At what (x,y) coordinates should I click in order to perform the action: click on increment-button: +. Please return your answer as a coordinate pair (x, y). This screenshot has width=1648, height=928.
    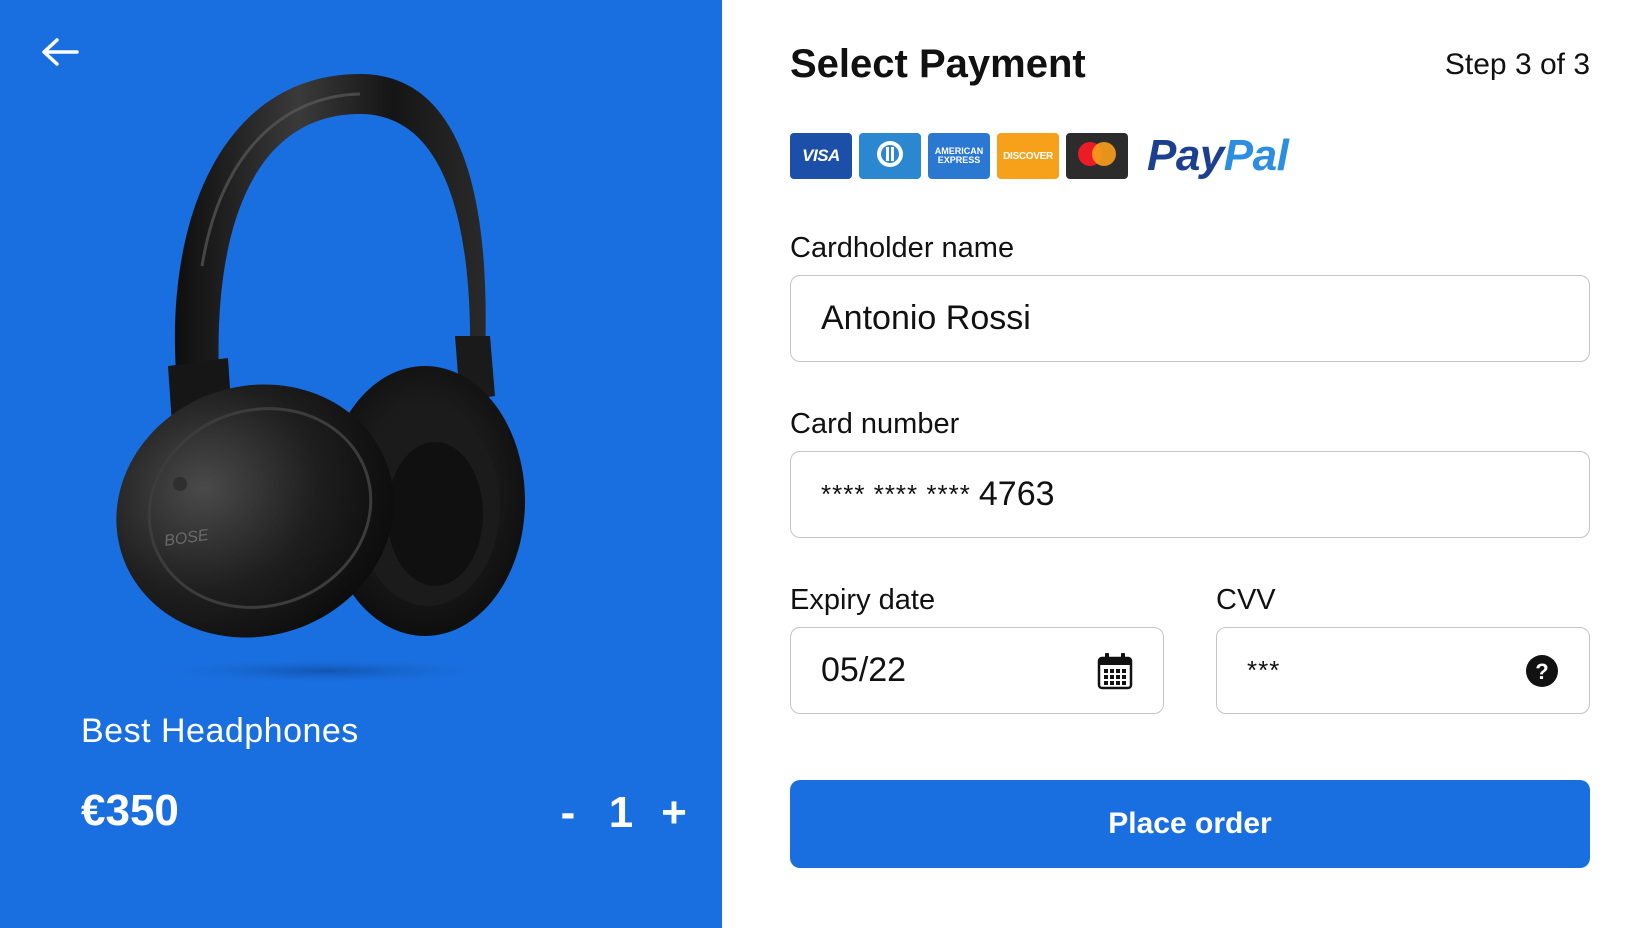
    Looking at the image, I should click on (674, 813).